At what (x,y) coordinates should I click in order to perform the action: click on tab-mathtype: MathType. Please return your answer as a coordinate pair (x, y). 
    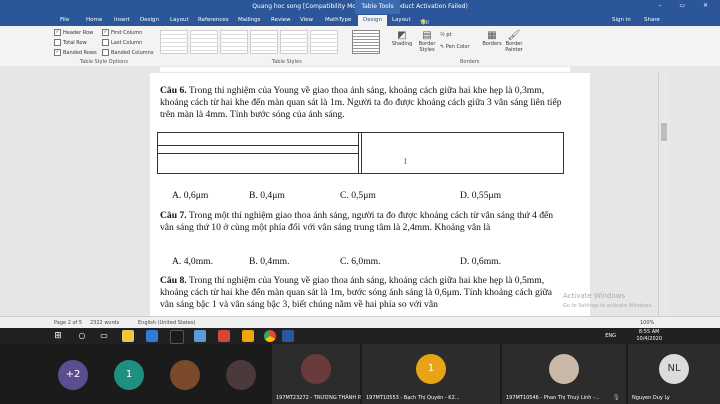
    Looking at the image, I should click on (338, 20).